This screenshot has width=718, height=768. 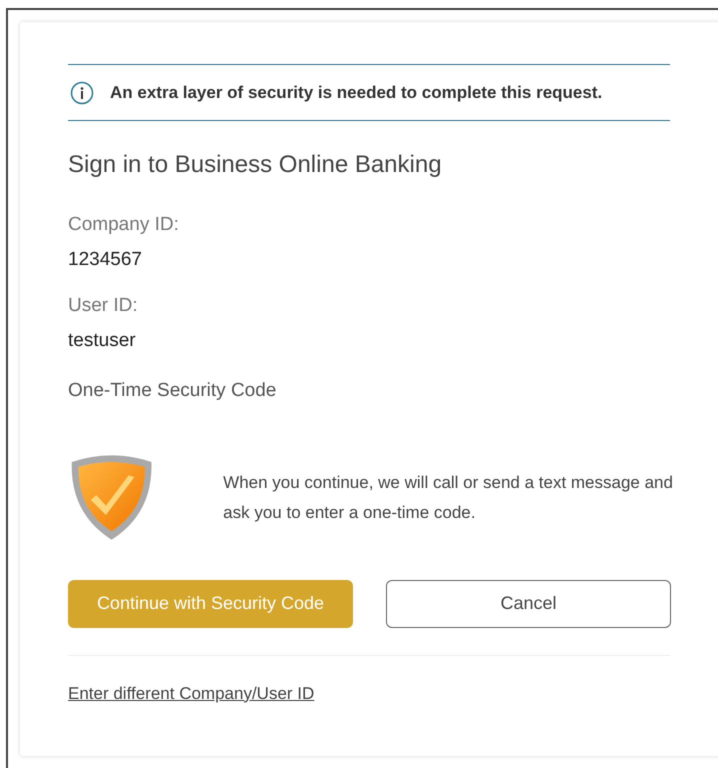 I want to click on cancel-button: Cancel, so click(x=528, y=604).